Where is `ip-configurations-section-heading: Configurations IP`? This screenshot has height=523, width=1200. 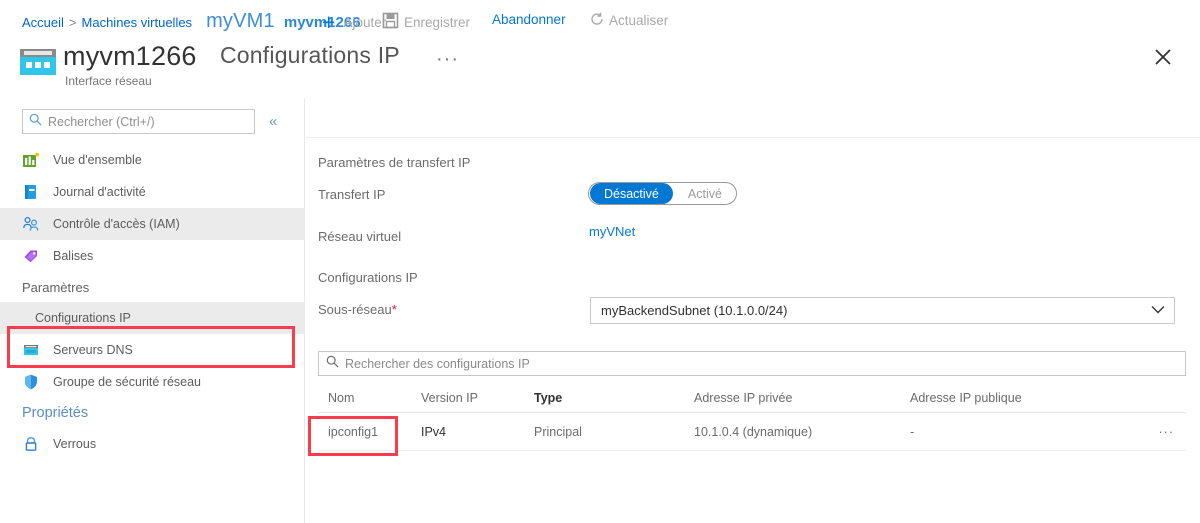
ip-configurations-section-heading: Configurations IP is located at coordinates (368, 277).